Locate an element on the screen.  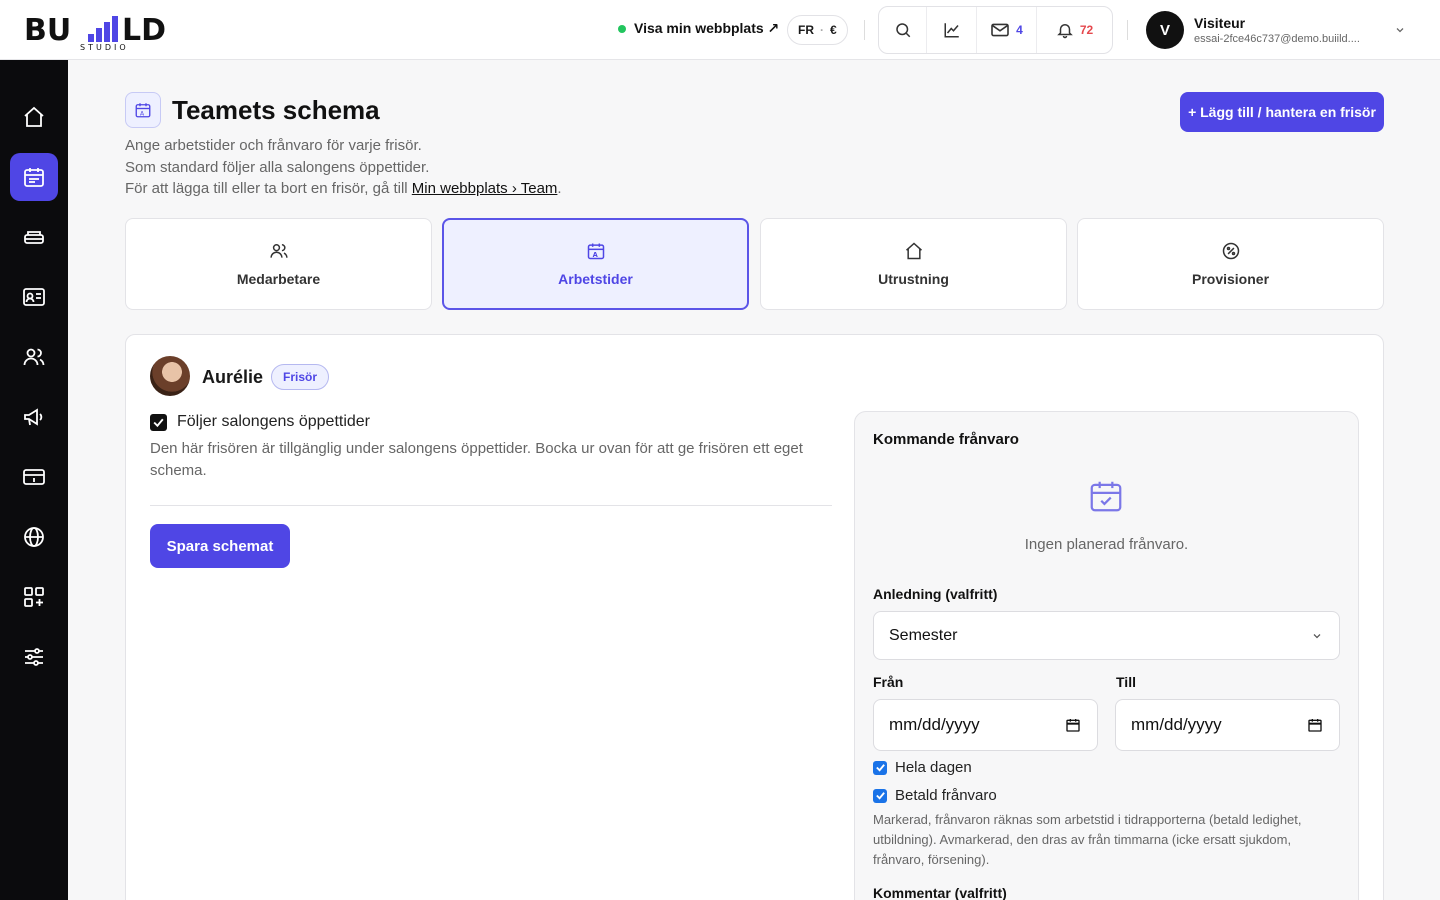
staff-photo is located at coordinates (170, 376).